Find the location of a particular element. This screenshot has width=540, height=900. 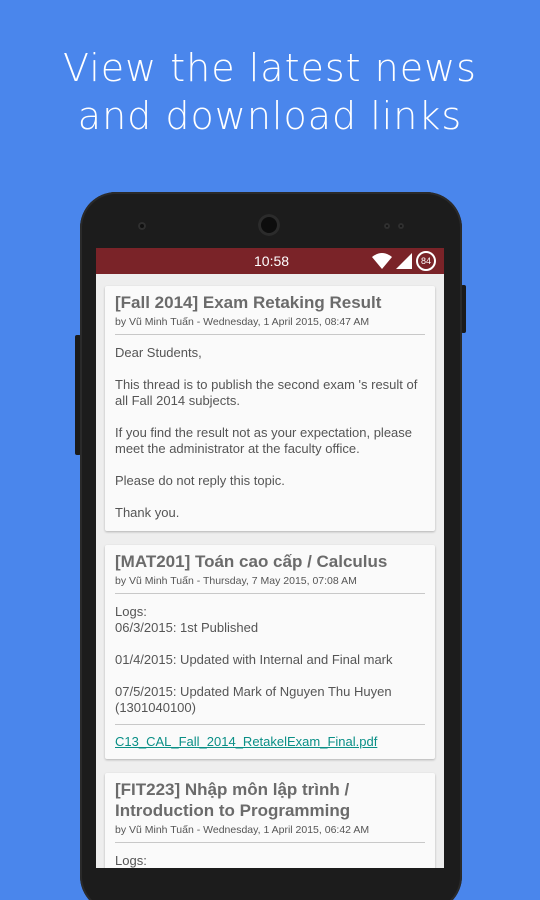

headline-line-2: and download links is located at coordinates (270, 116).